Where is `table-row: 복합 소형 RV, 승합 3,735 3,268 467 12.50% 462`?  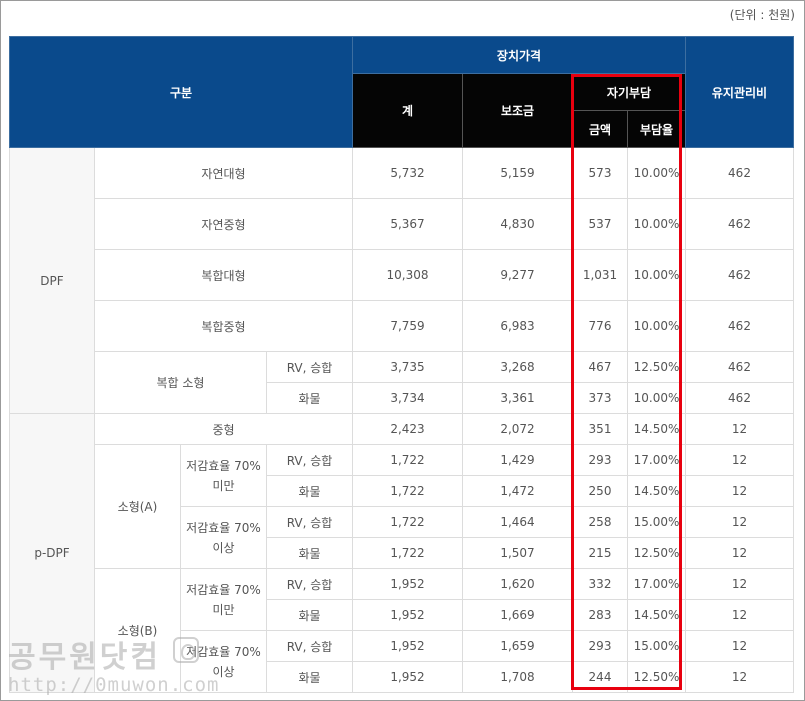 table-row: 복합 소형 RV, 승합 3,735 3,268 467 12.50% 462 is located at coordinates (402, 382).